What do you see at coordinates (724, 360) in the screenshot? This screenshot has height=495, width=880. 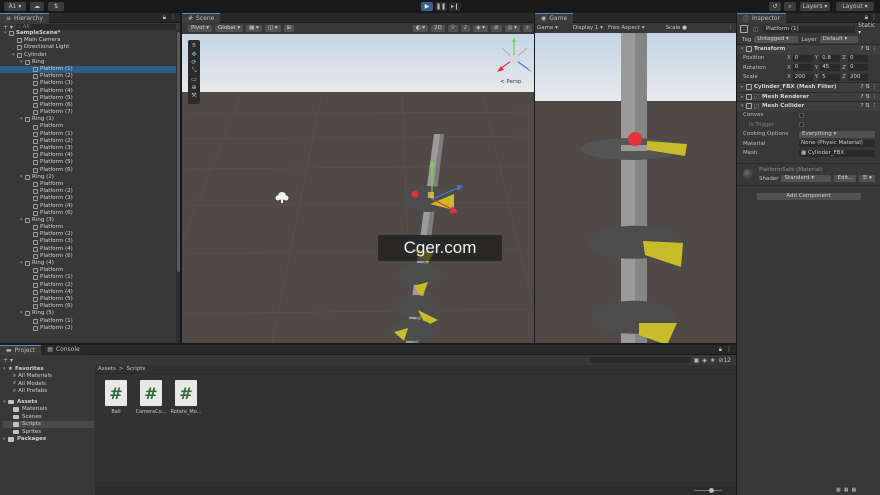 I see `hidden-packages-icon: ⊘12` at bounding box center [724, 360].